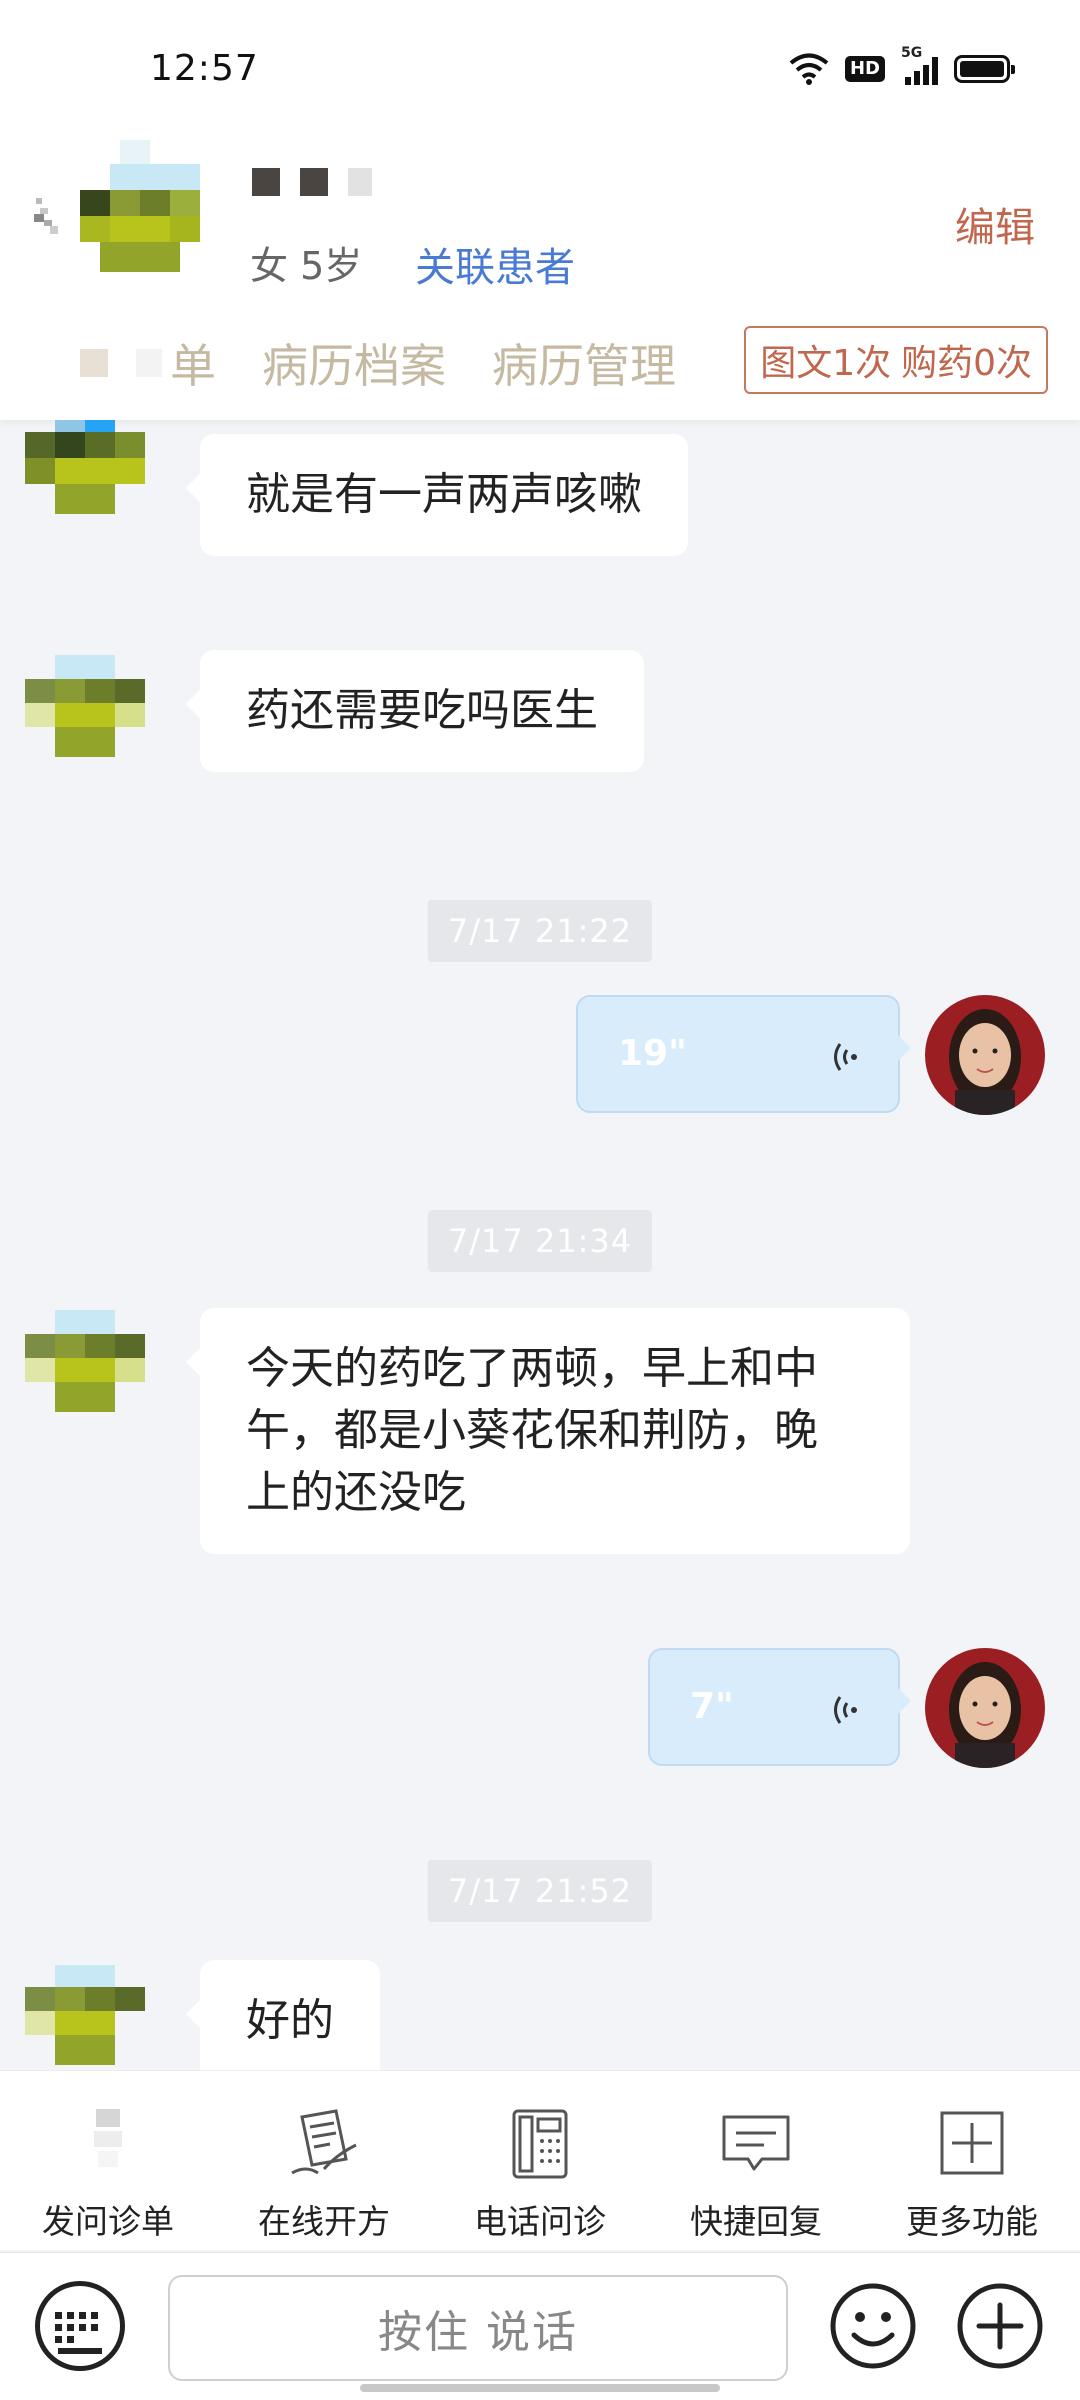 The image size is (1080, 2400). Describe the element at coordinates (108, 2221) in the screenshot. I see `tool-label: 发问诊单` at that location.